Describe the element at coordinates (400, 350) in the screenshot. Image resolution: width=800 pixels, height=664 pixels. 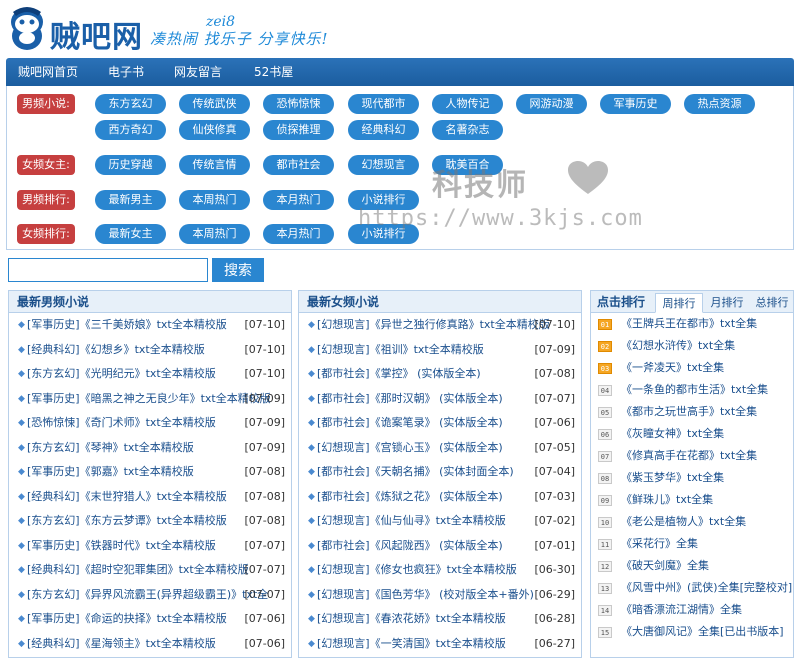
I see `list-item-title: [幻想现言]《祖训》txt全本精校版` at that location.